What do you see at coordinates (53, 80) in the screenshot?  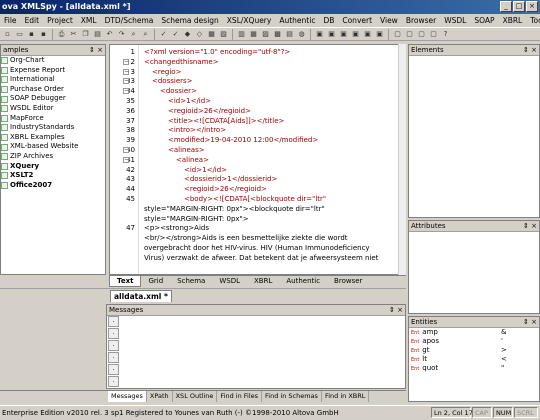 I see `project-tree-item: International` at bounding box center [53, 80].